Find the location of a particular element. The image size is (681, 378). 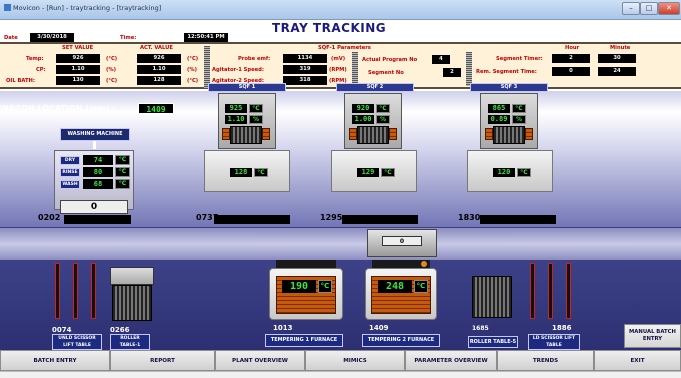

roller-table-5-label: ROLLER TABLE-5 is located at coordinates (493, 342).